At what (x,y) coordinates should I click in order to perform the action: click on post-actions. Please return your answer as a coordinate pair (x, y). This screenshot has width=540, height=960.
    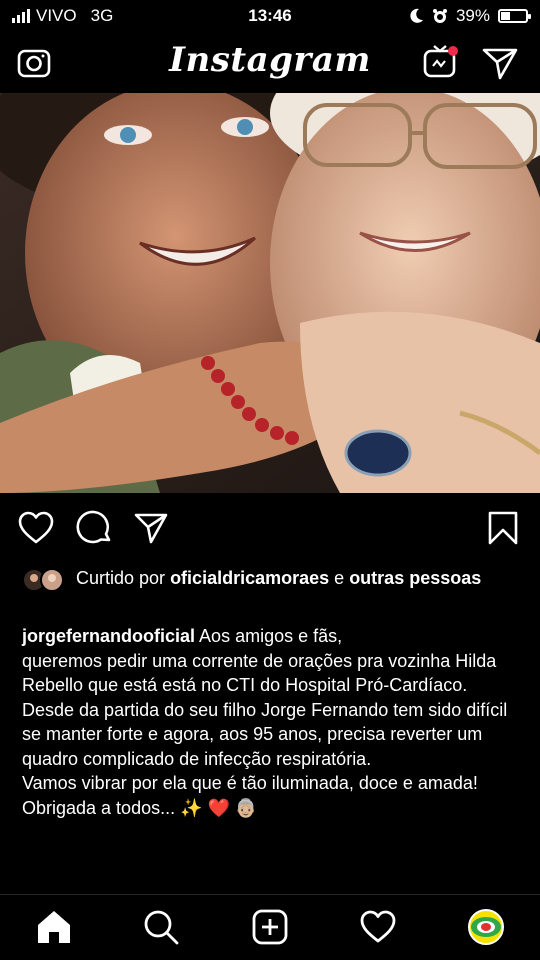
    Looking at the image, I should click on (270, 528).